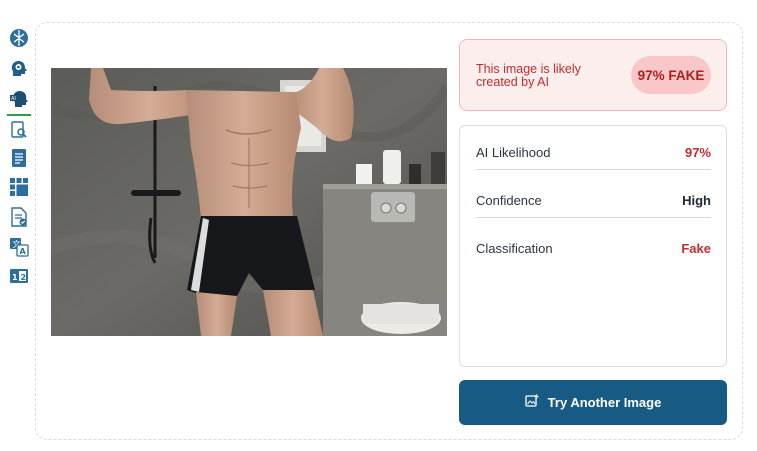 The width and height of the screenshot is (757, 451). Describe the element at coordinates (19, 68) in the screenshot. I see `head-gear-icon` at that location.